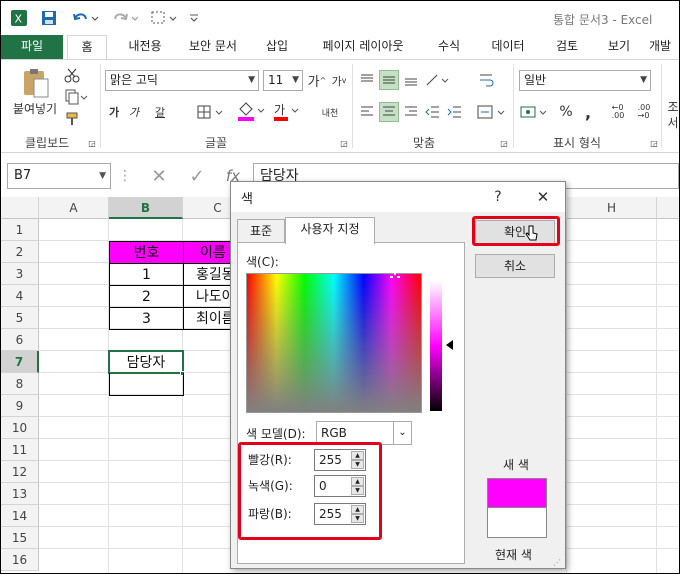 This screenshot has height=574, width=680. Describe the element at coordinates (114, 112) in the screenshot. I see `bold-button: 가` at that location.